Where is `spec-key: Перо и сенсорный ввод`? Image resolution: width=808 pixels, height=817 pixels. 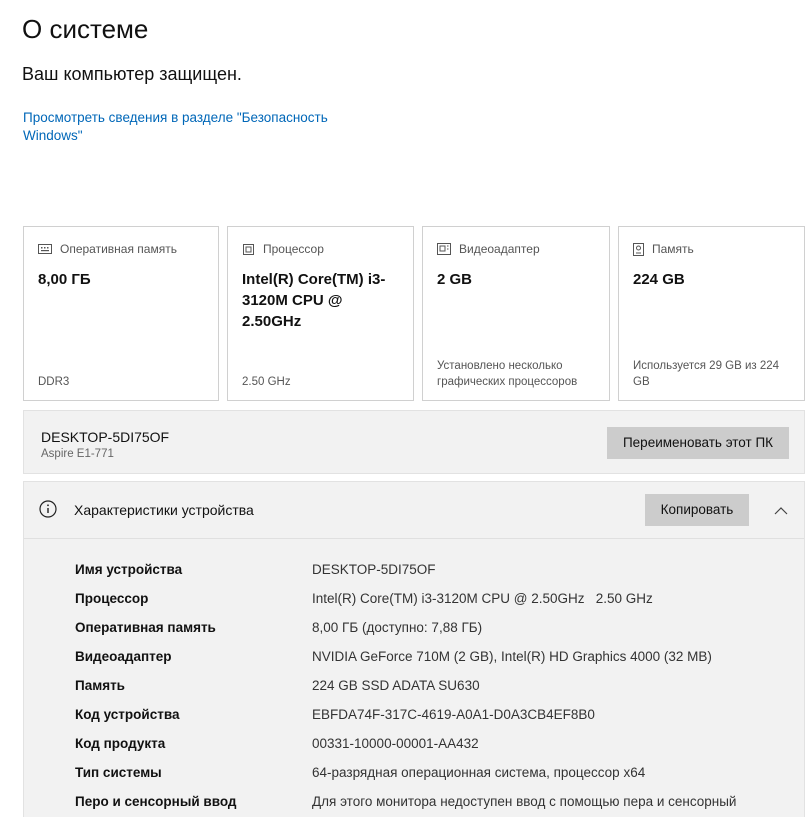 spec-key: Перо и сенсорный ввод is located at coordinates (156, 801).